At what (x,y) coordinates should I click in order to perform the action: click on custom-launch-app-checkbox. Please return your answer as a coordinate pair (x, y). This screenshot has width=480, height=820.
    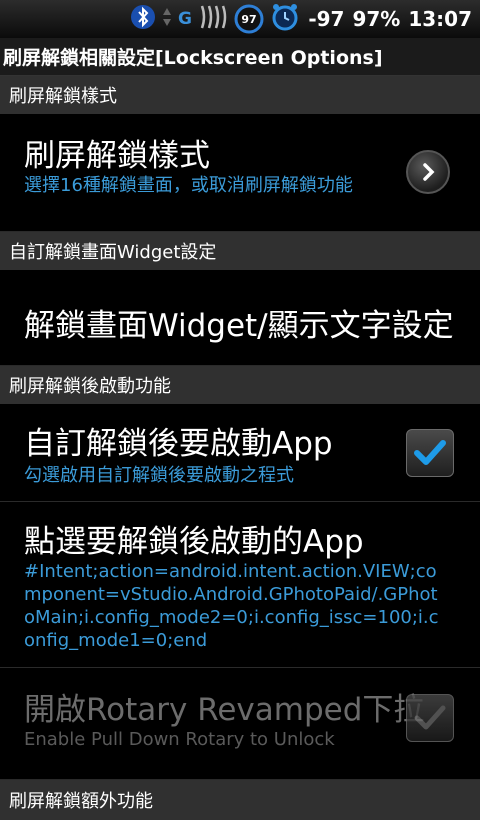
    Looking at the image, I should click on (430, 453).